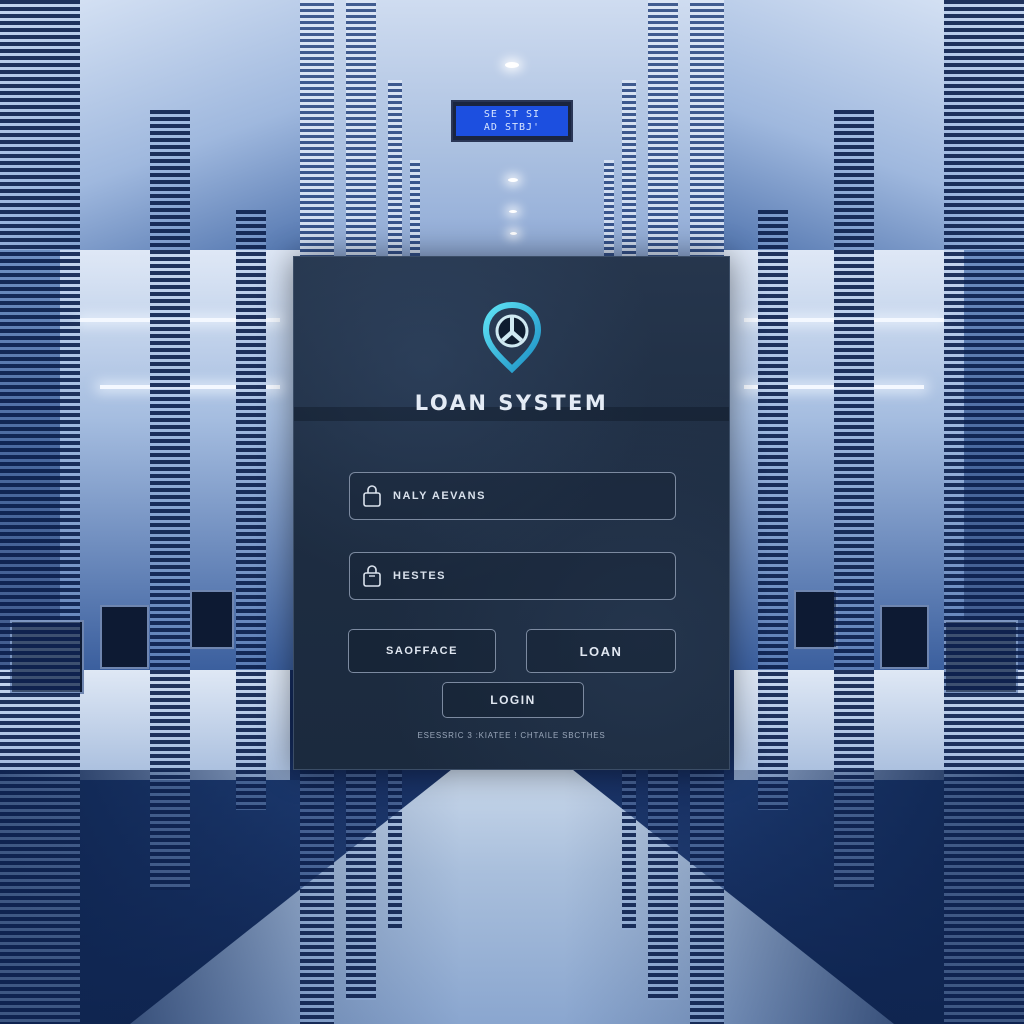 This screenshot has height=1024, width=1024. I want to click on login-button: LOGIN, so click(513, 700).